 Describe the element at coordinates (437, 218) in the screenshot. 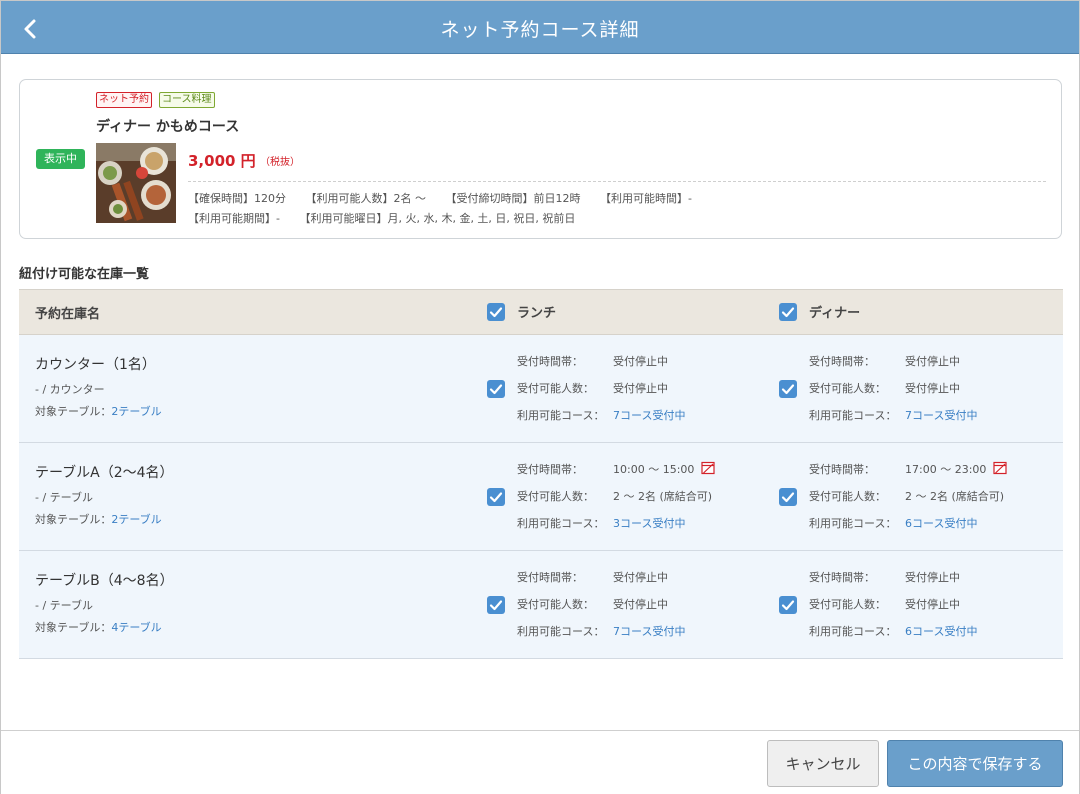

I see `meta-weekdays: 【利用可能曜日】月, 火, 水, 木, 金, 土, 日, 祝日, 祝前日` at that location.